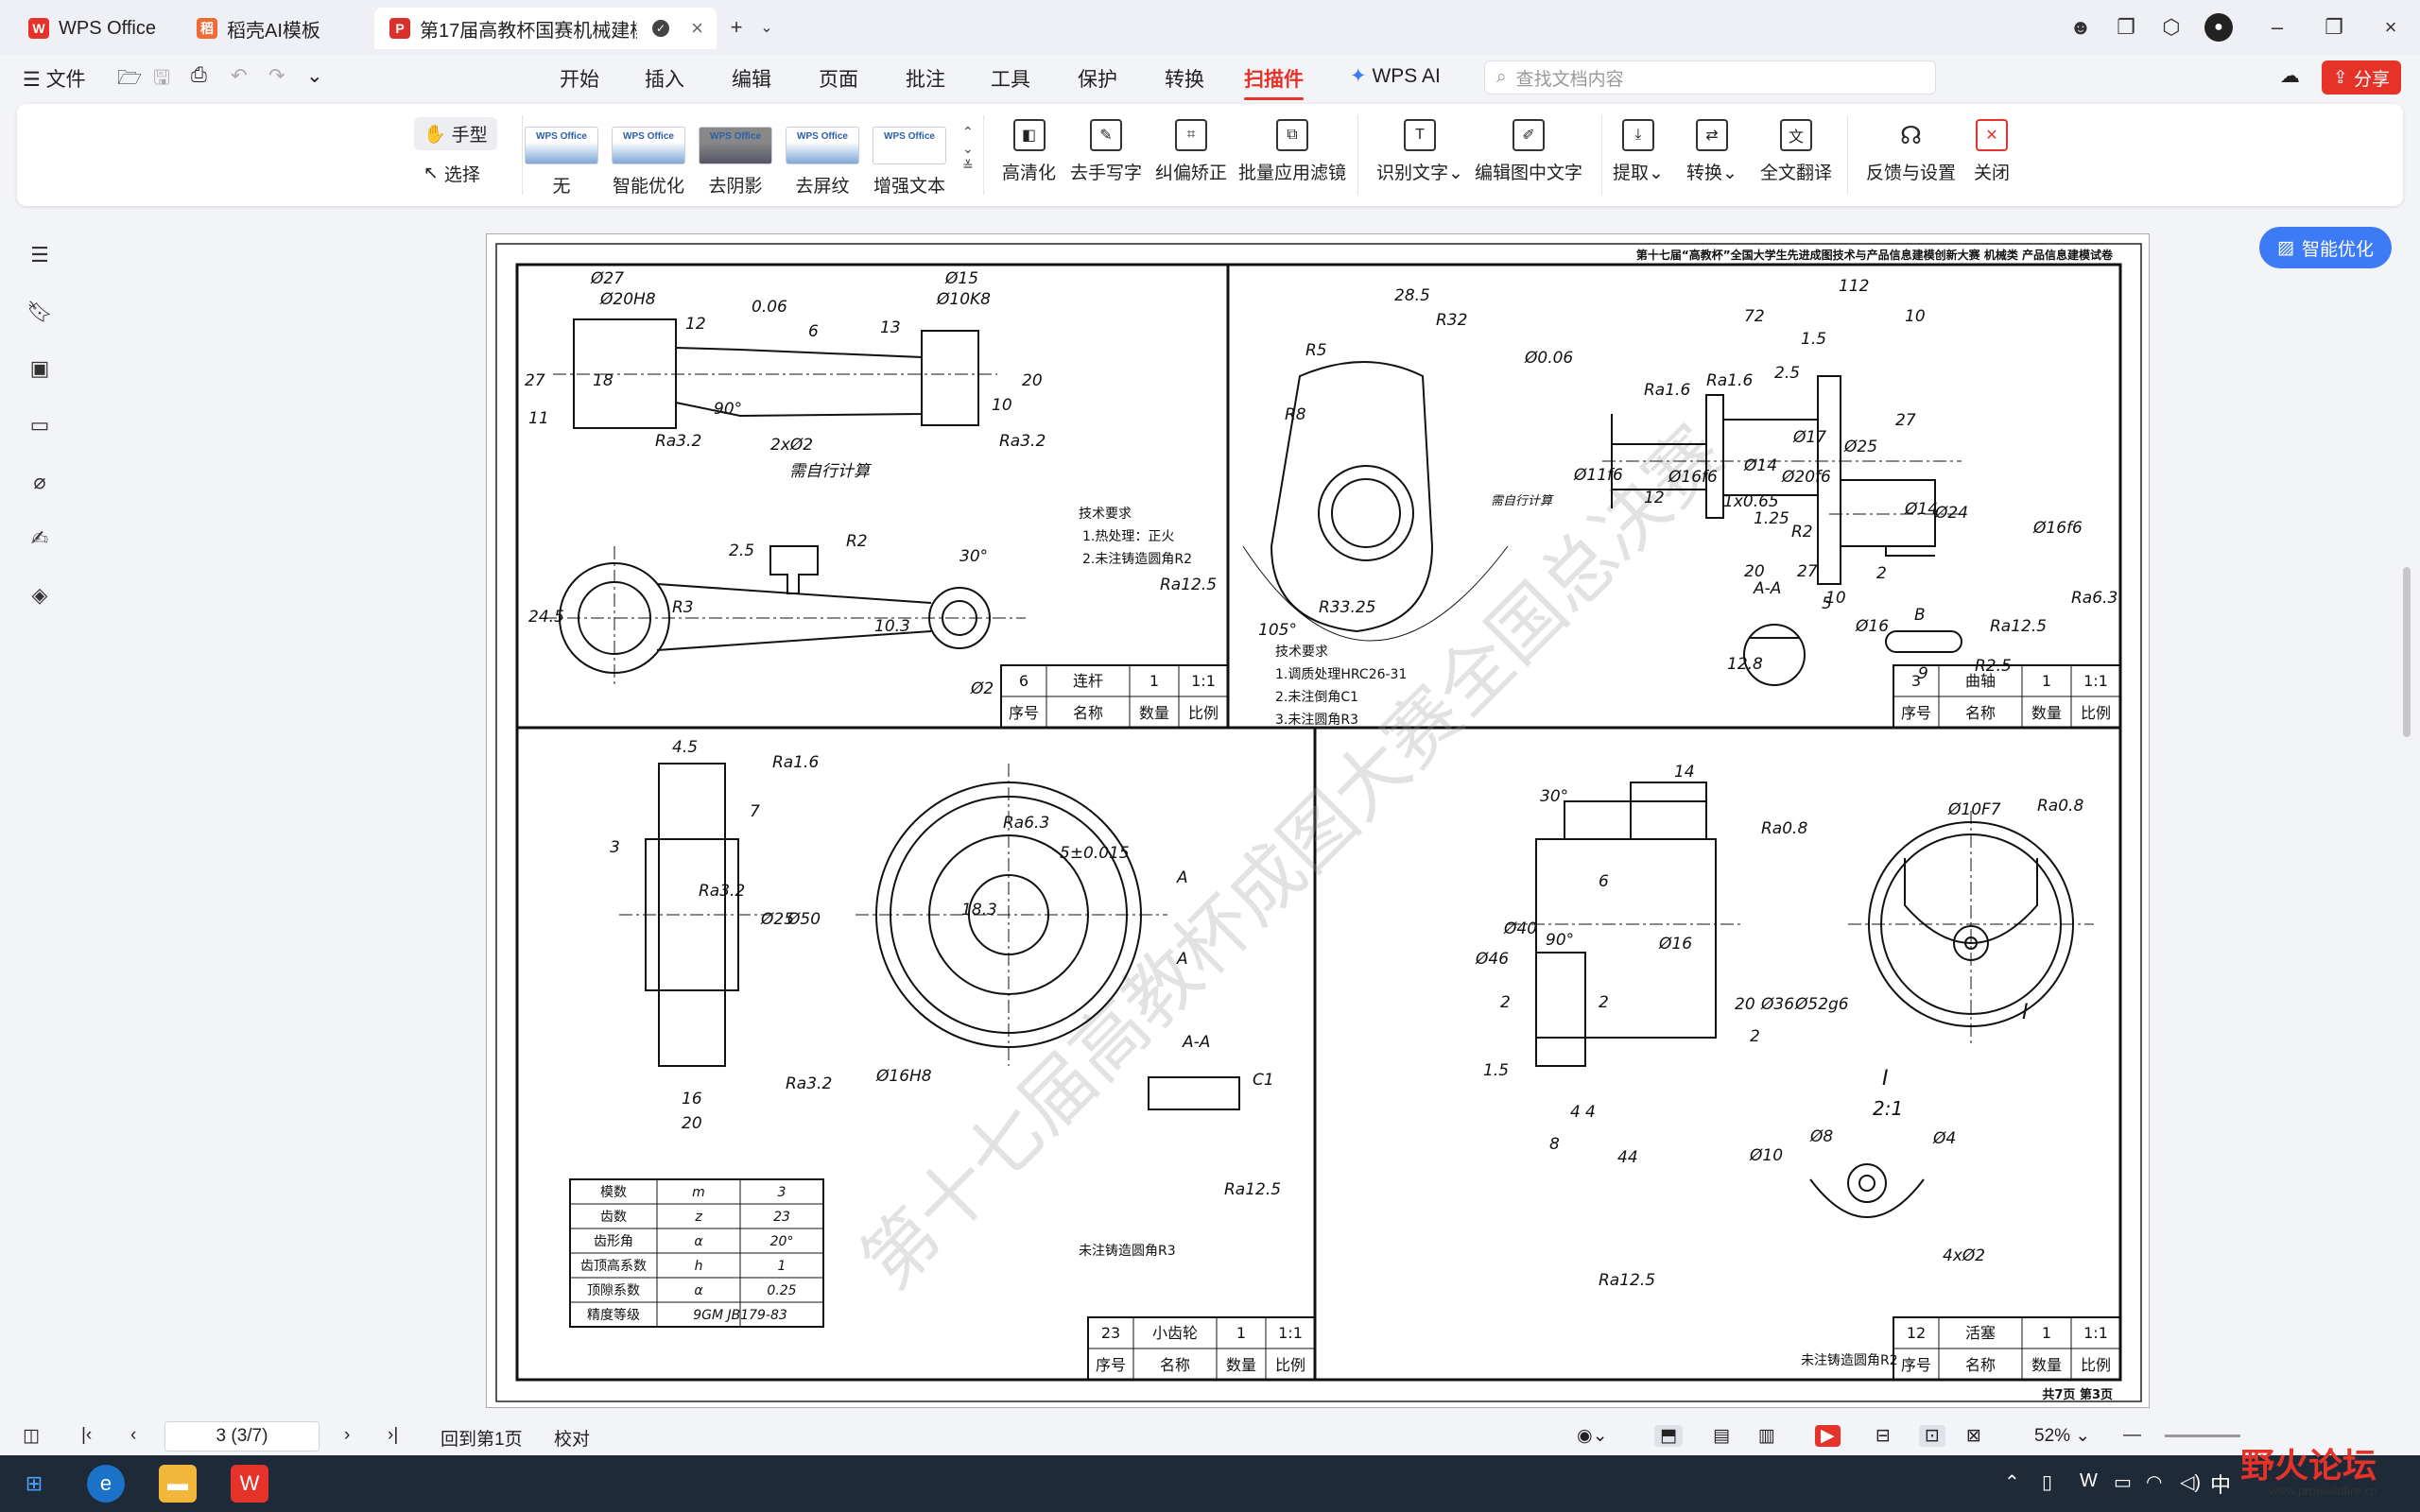 This screenshot has width=2420, height=1512. I want to click on hand-label: 手型, so click(469, 136).